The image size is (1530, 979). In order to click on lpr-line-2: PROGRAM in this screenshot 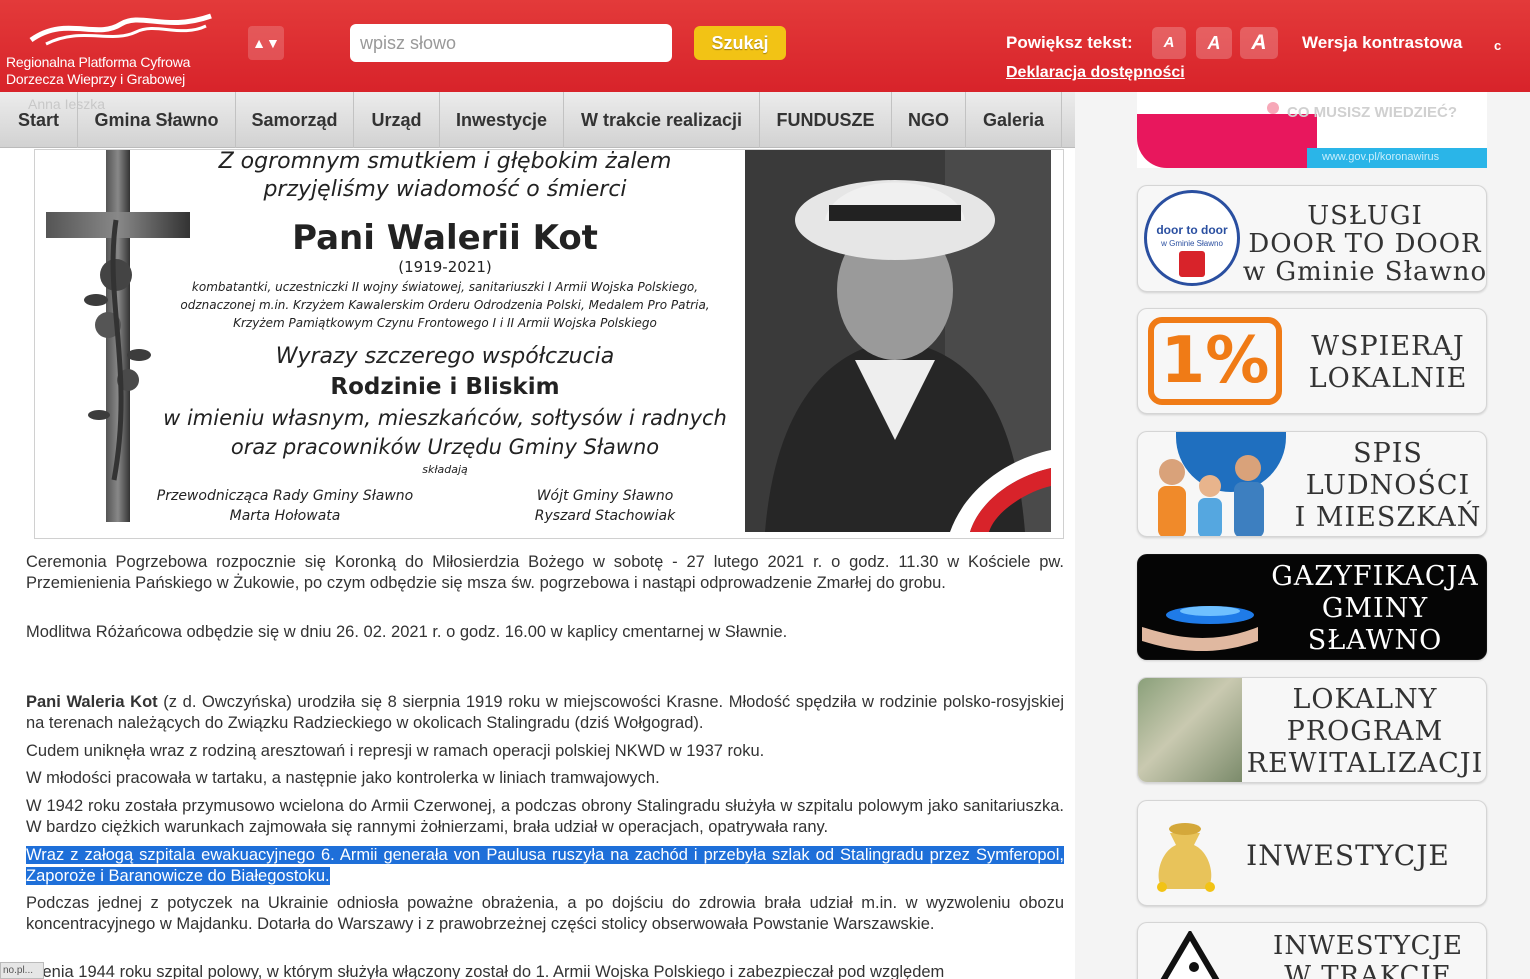, I will do `click(1365, 731)`.